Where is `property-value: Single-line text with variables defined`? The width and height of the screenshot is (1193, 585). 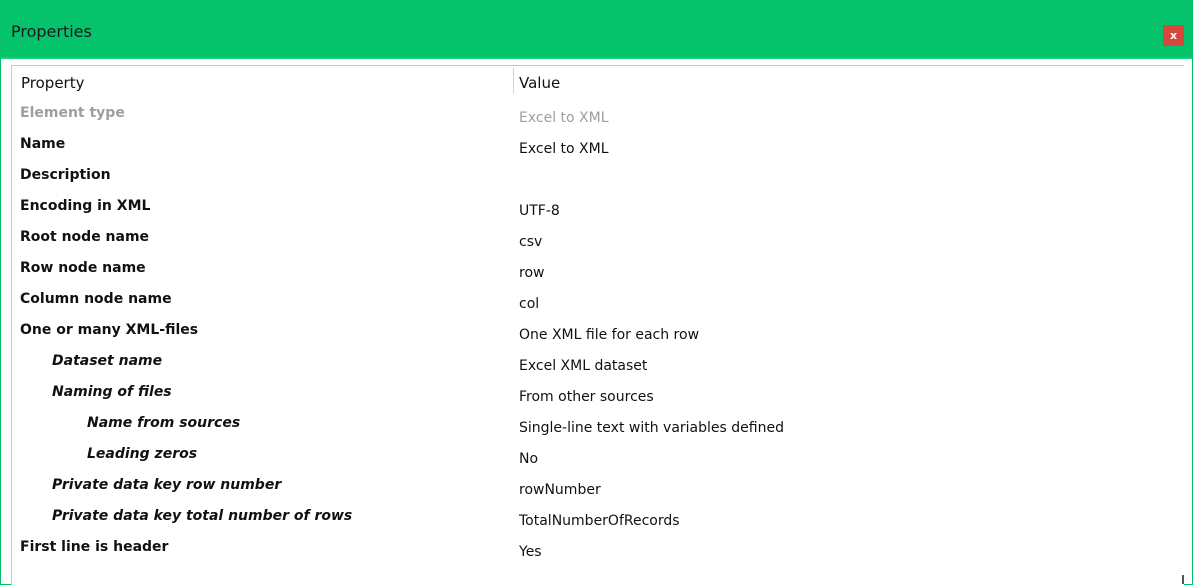 property-value: Single-line text with variables defined is located at coordinates (651, 428).